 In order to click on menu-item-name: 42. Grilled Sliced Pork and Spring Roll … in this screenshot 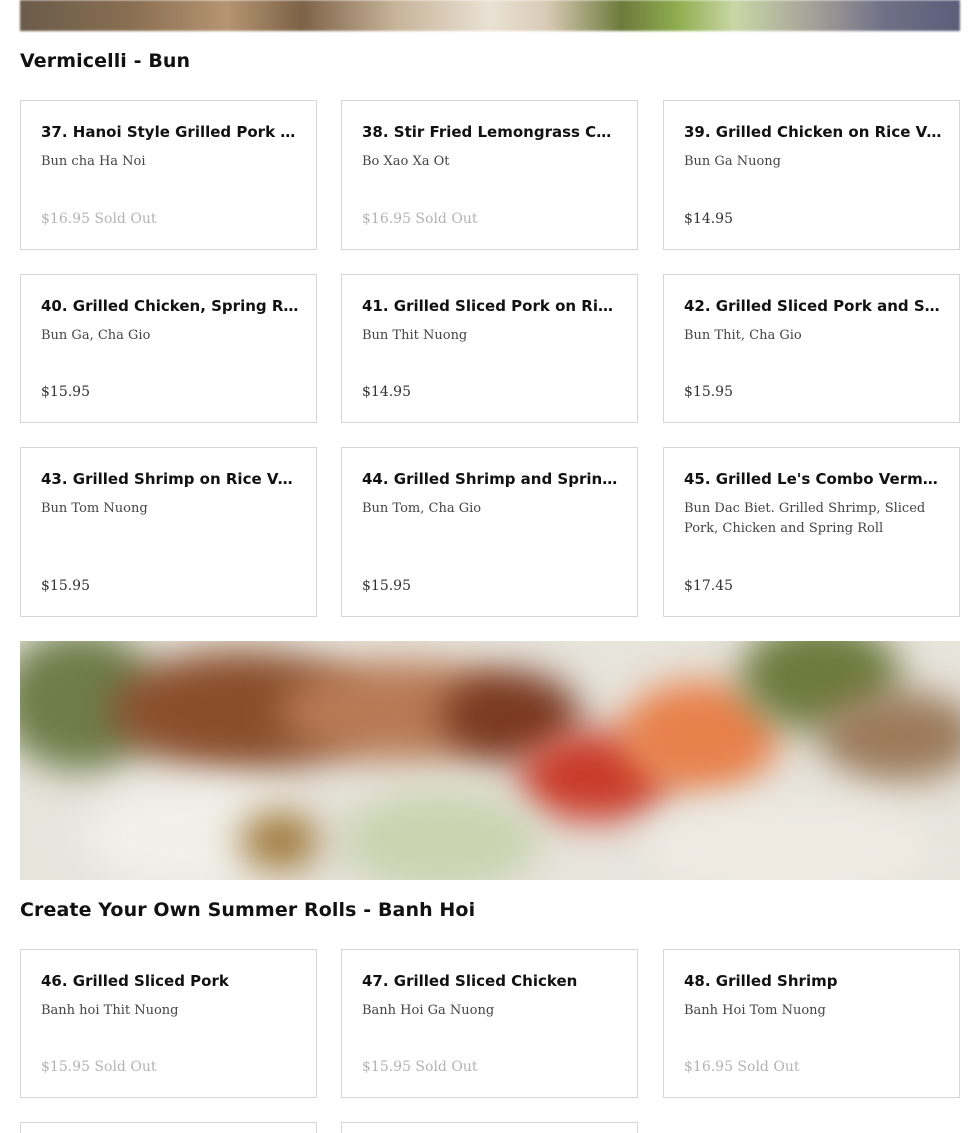, I will do `click(813, 306)`.